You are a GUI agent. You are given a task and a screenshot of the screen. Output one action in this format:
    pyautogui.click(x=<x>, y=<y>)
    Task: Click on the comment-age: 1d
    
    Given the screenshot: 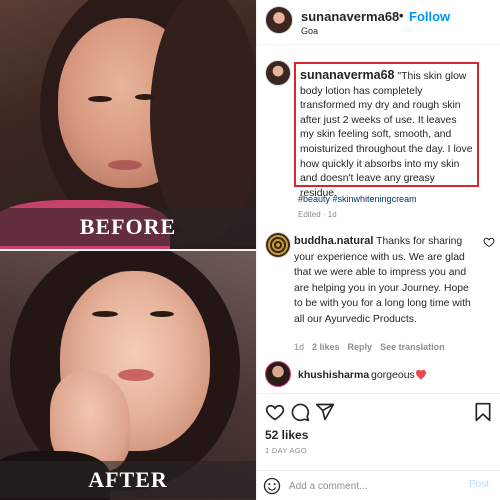 What is the action you would take?
    pyautogui.click(x=299, y=347)
    